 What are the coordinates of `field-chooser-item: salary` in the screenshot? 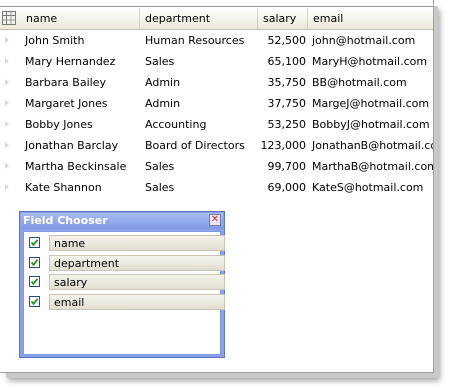 It's located at (127, 282).